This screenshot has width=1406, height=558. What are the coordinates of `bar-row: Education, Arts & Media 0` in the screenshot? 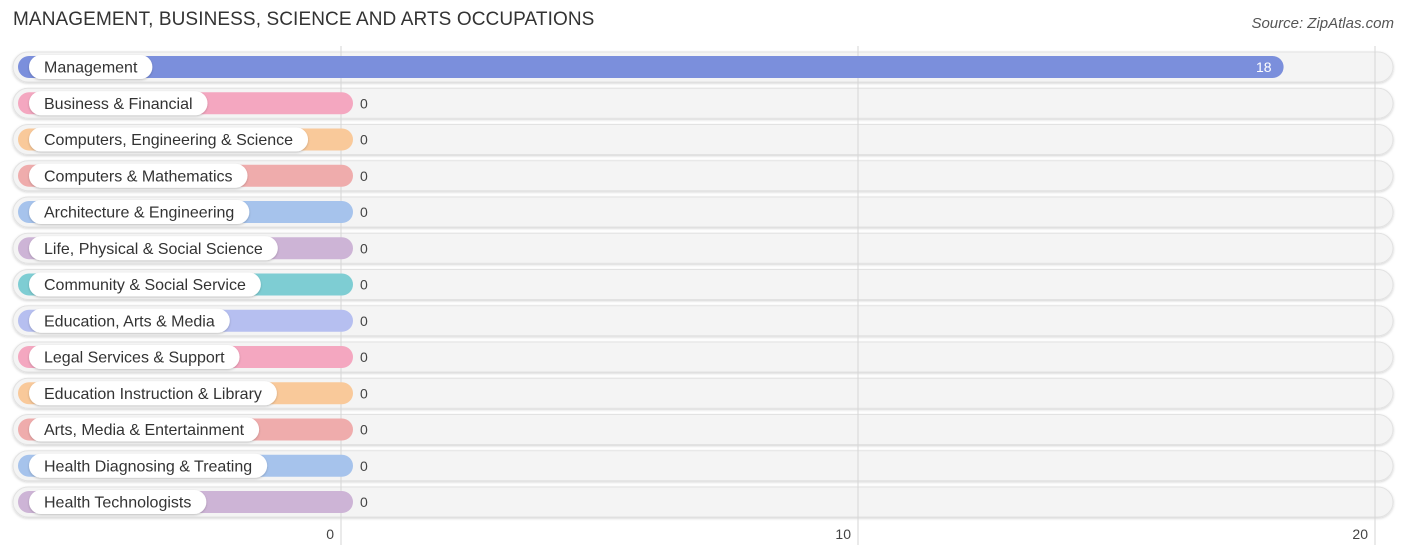 It's located at (193, 320).